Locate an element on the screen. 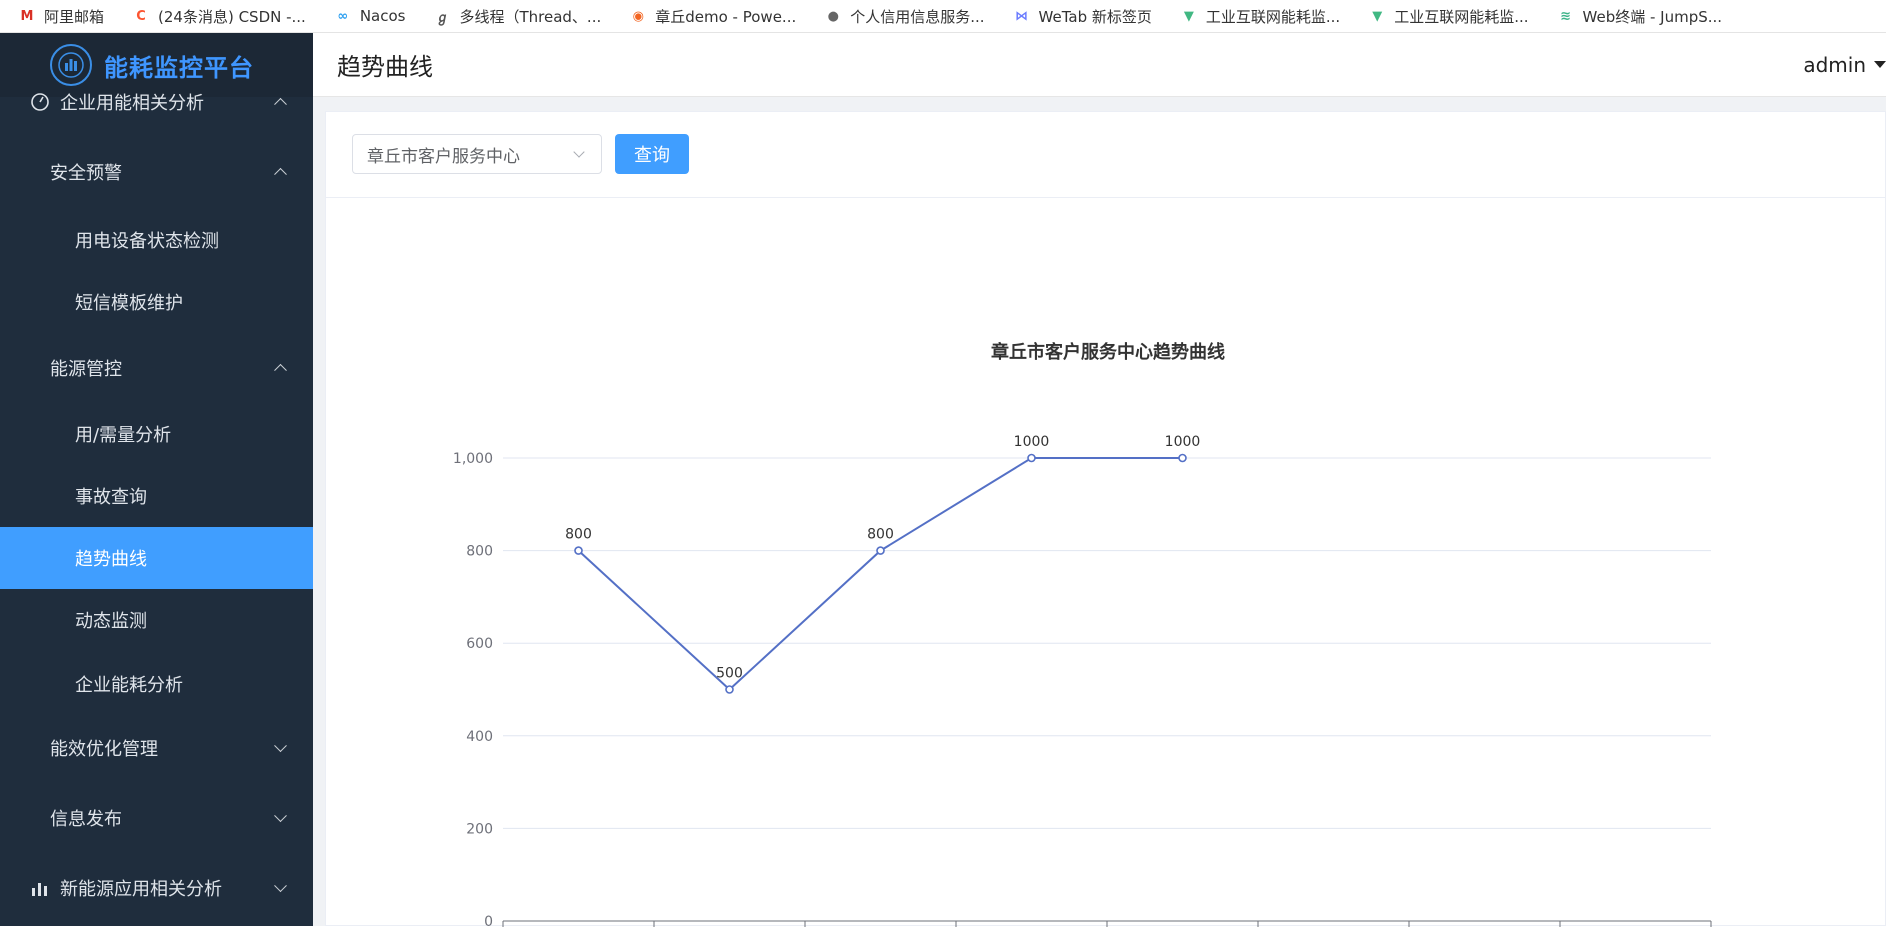  sidebar-item: 用电设备状态检测 is located at coordinates (156, 240).